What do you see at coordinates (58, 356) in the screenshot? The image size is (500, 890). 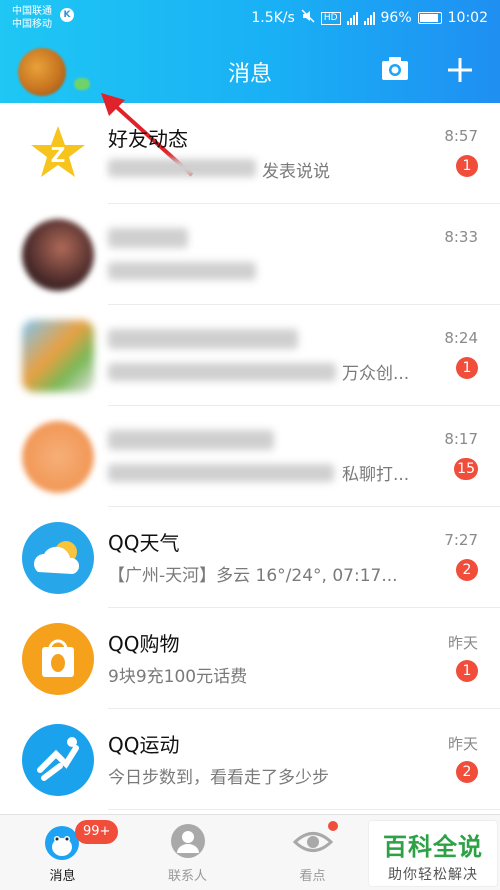 I see `group-avatar` at bounding box center [58, 356].